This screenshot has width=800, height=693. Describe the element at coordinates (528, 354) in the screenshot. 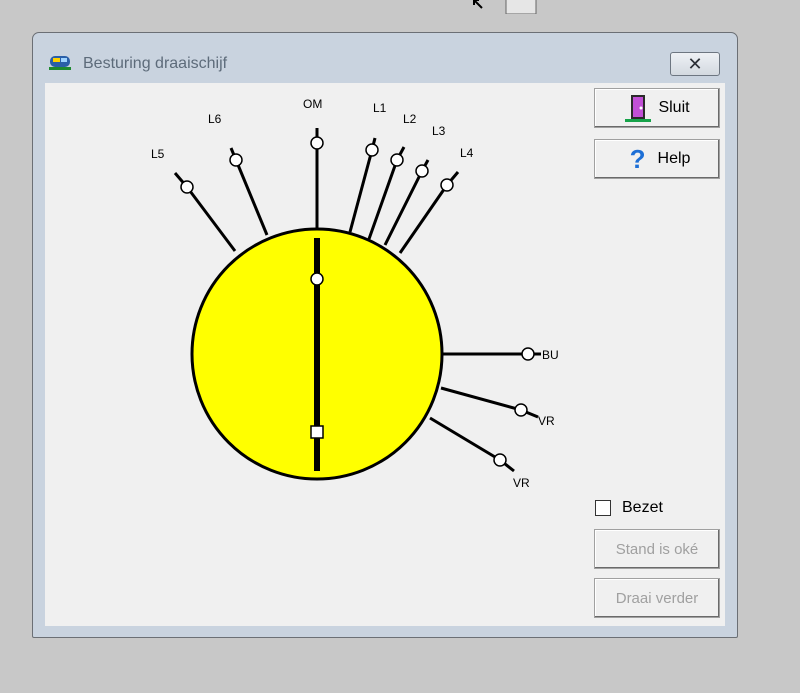

I see `track-end-bu` at that location.